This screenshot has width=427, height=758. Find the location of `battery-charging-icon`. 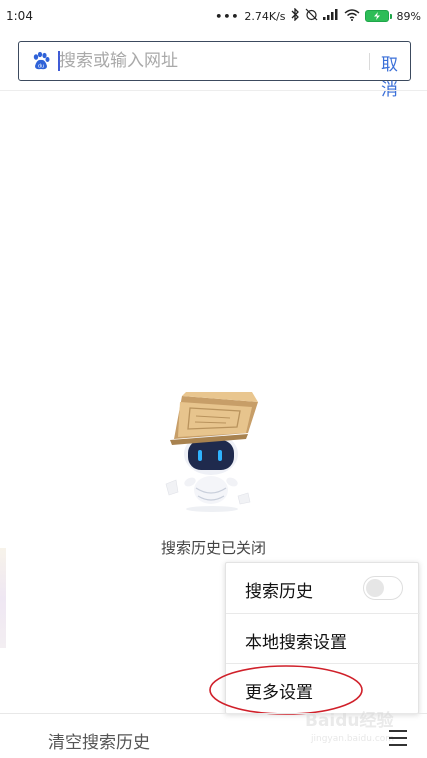

battery-charging-icon is located at coordinates (378, 16).